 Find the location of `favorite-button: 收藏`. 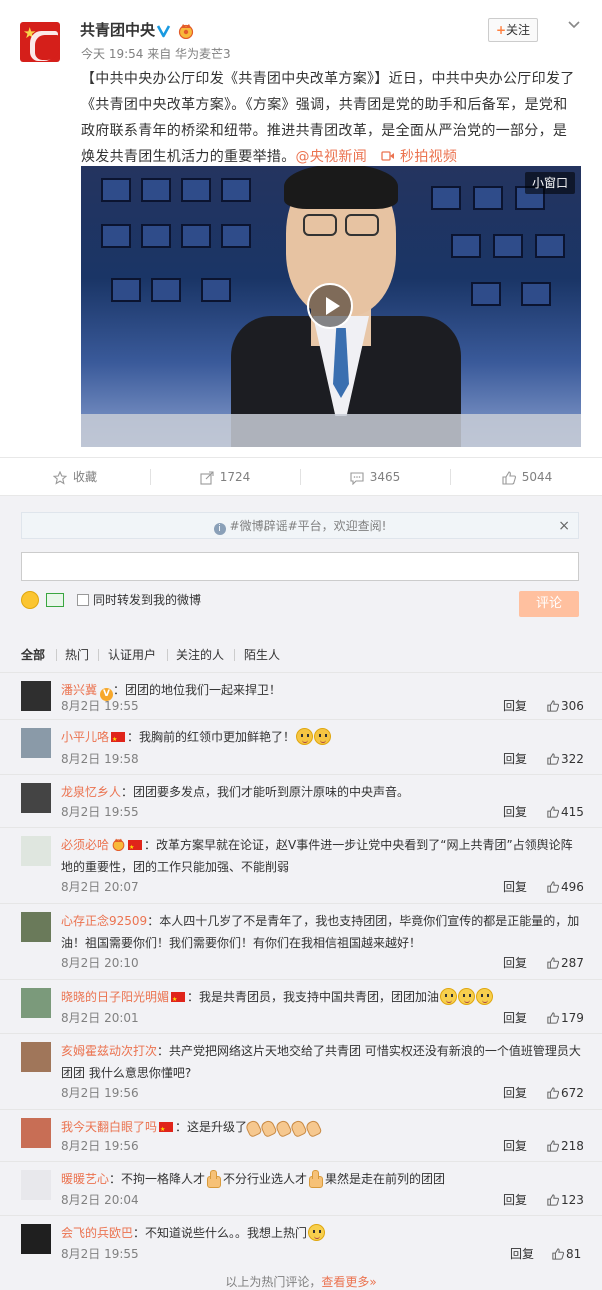

favorite-button: 收藏 is located at coordinates (75, 477).